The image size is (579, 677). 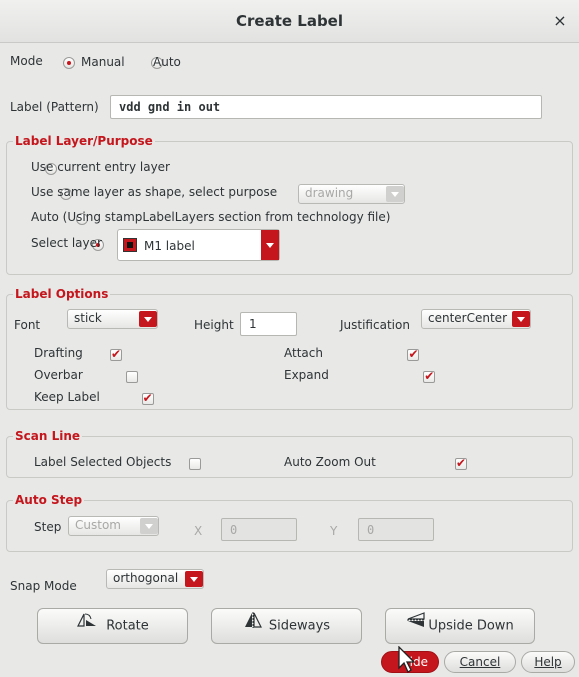 I want to click on auto-zoom-out-checkbox, so click(x=460, y=463).